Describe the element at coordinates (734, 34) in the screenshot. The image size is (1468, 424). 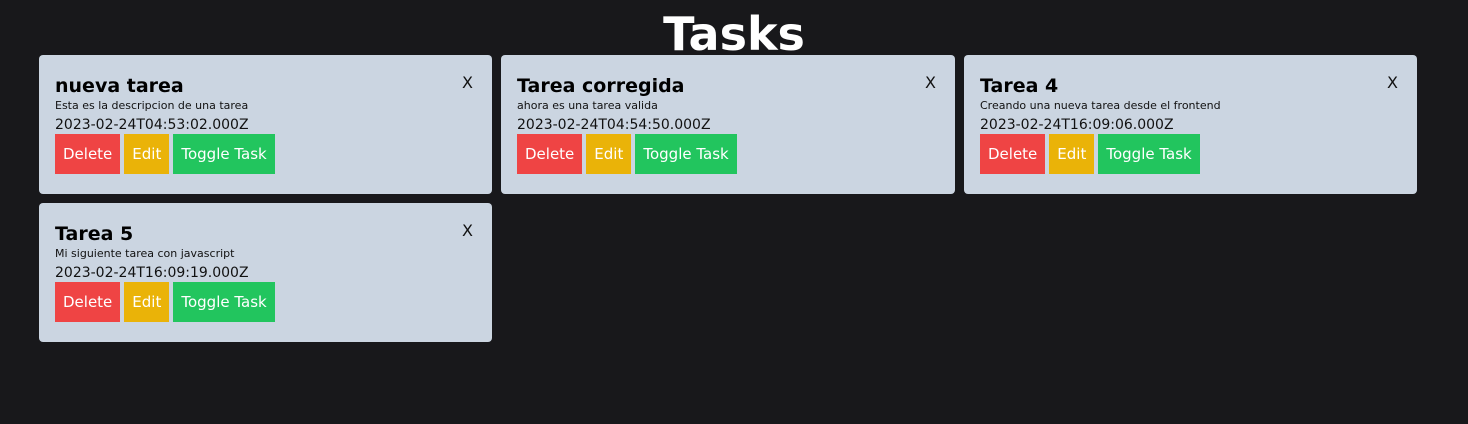
I see `page-title: Tasks` at that location.